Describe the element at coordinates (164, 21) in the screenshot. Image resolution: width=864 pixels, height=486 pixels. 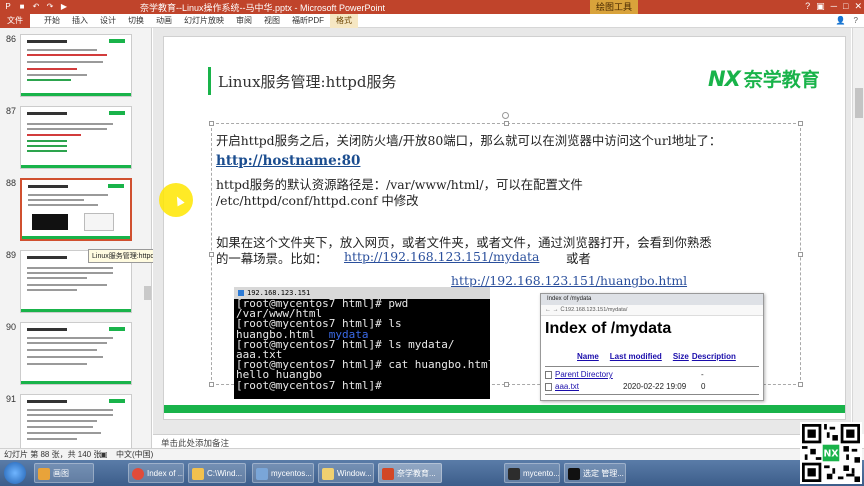
I see `tab-animations: 动画` at that location.